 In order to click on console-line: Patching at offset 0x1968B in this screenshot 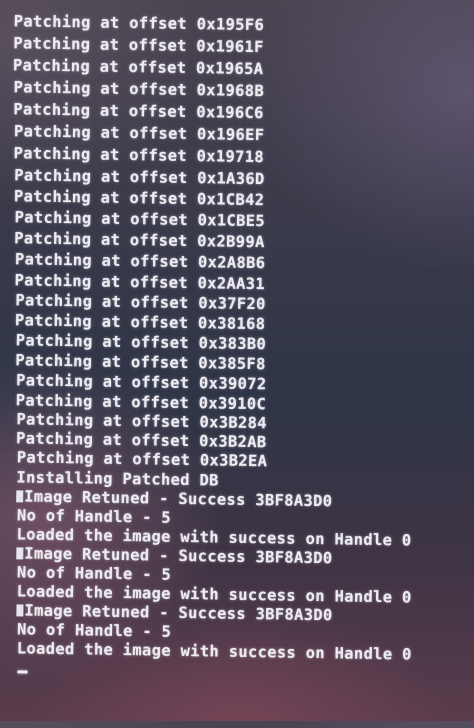, I will do `click(139, 89)`.